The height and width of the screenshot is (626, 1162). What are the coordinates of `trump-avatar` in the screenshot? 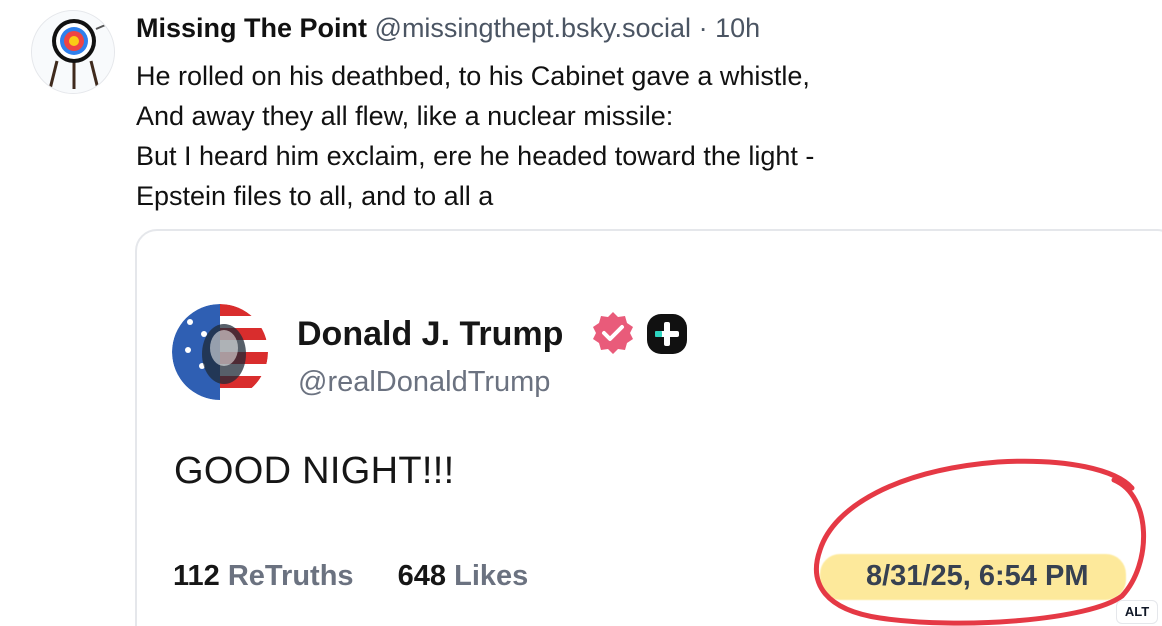 It's located at (220, 352).